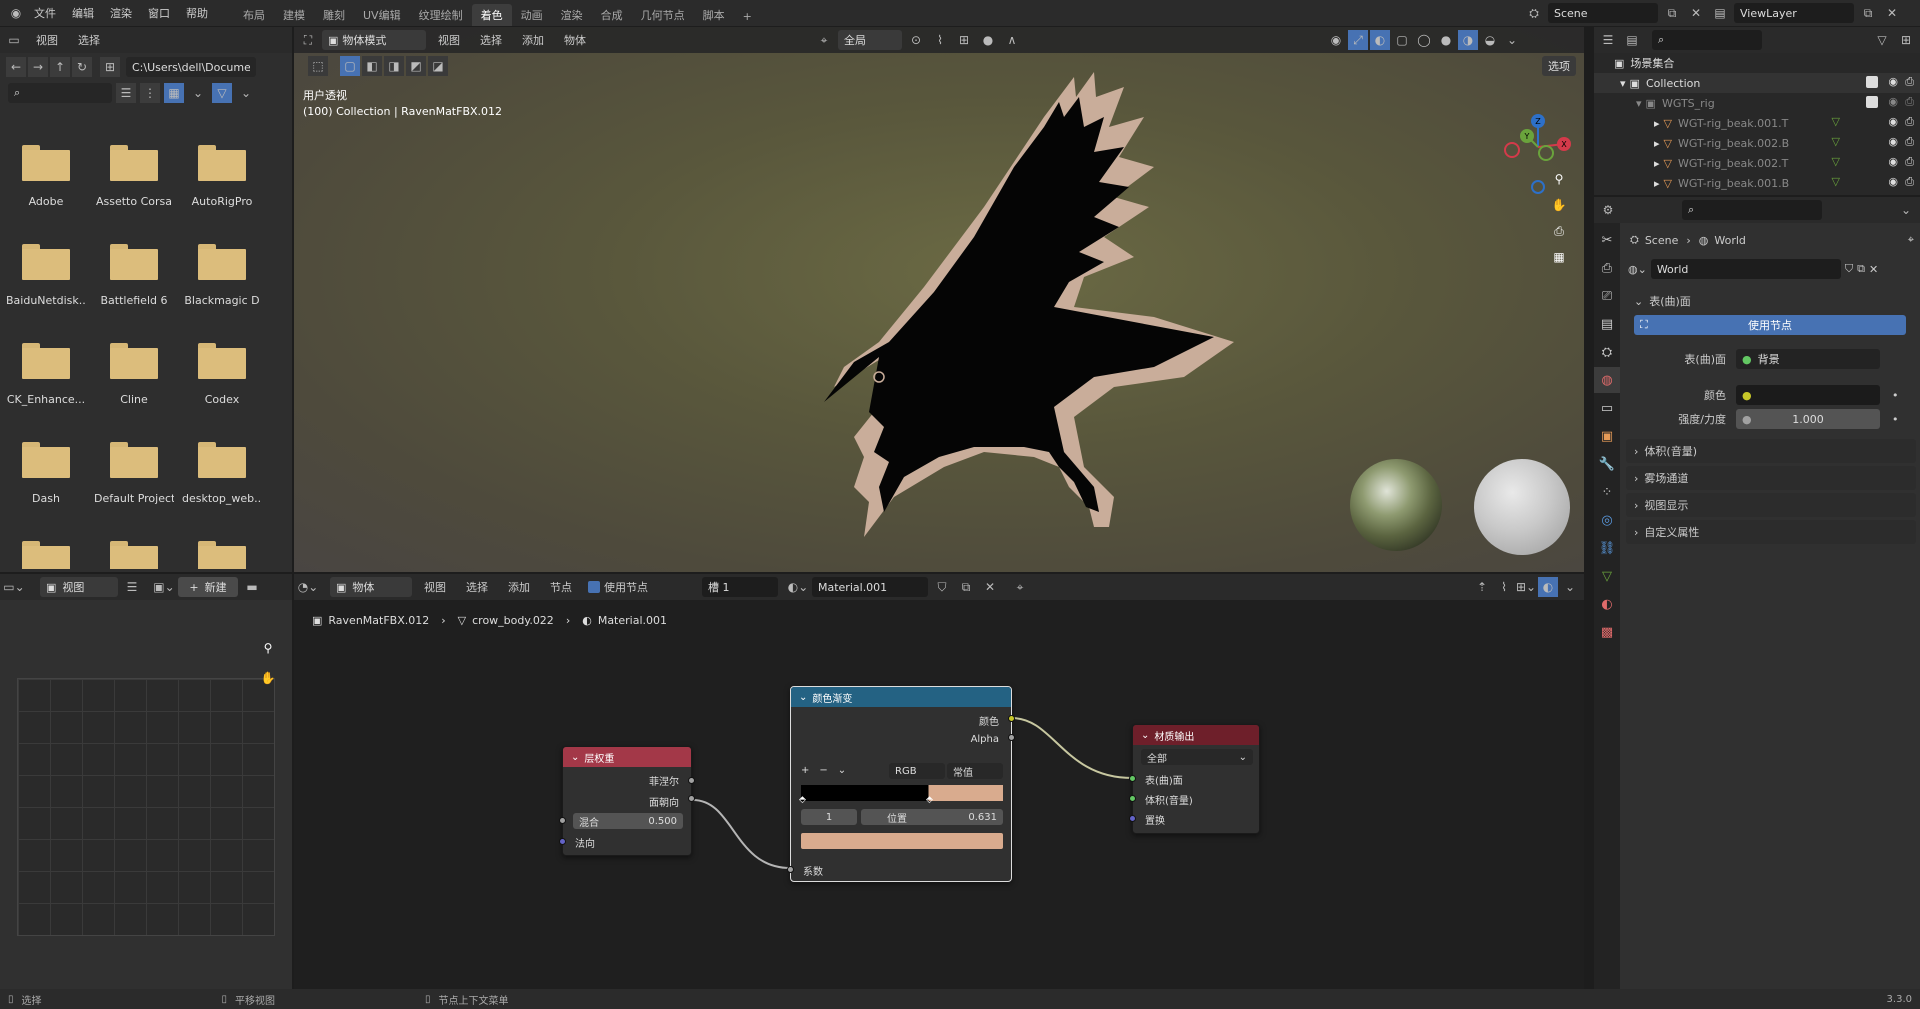 The width and height of the screenshot is (1920, 1009). What do you see at coordinates (1380, 40) in the screenshot?
I see `overlay-toggle-icon: ◐` at bounding box center [1380, 40].